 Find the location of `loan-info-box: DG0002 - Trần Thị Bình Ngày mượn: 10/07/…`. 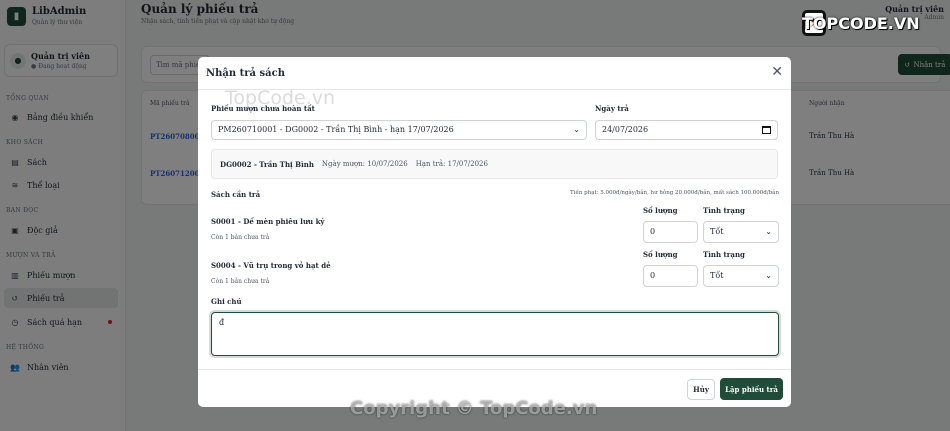

loan-info-box: DG0002 - Trần Thị Bình Ngày mượn: 10/07/… is located at coordinates (494, 164).